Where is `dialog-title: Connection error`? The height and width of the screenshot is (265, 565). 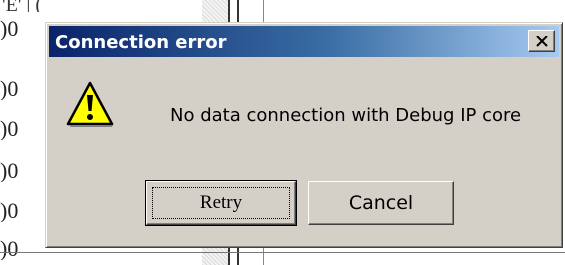 dialog-title: Connection error is located at coordinates (141, 42).